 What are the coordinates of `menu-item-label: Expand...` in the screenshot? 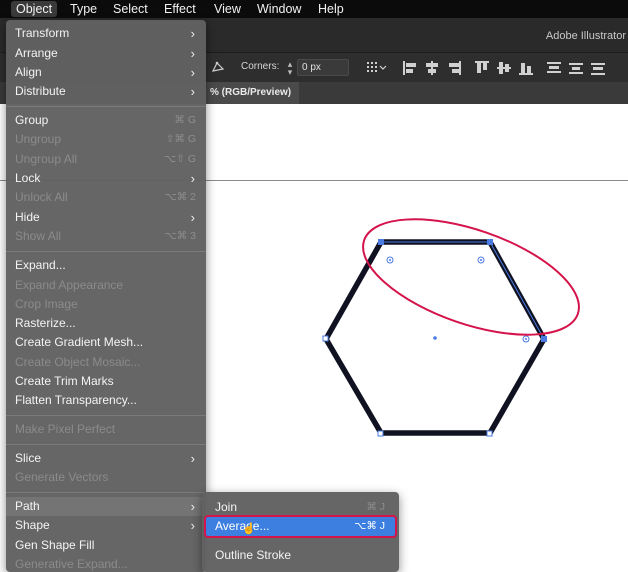 It's located at (40, 265).